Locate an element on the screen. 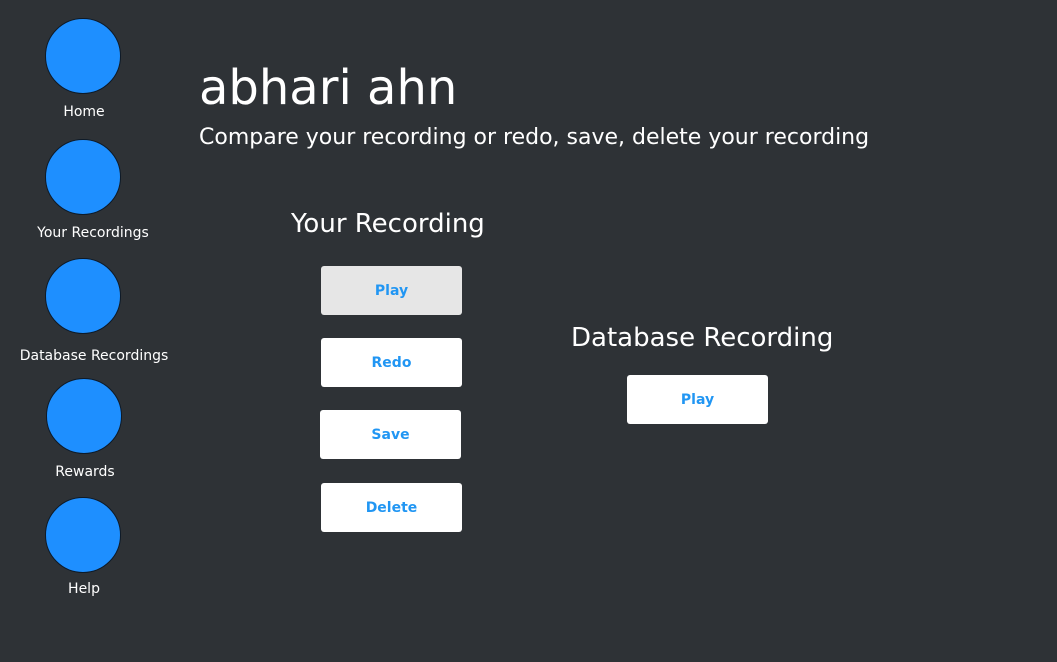  home-icon is located at coordinates (83, 56).